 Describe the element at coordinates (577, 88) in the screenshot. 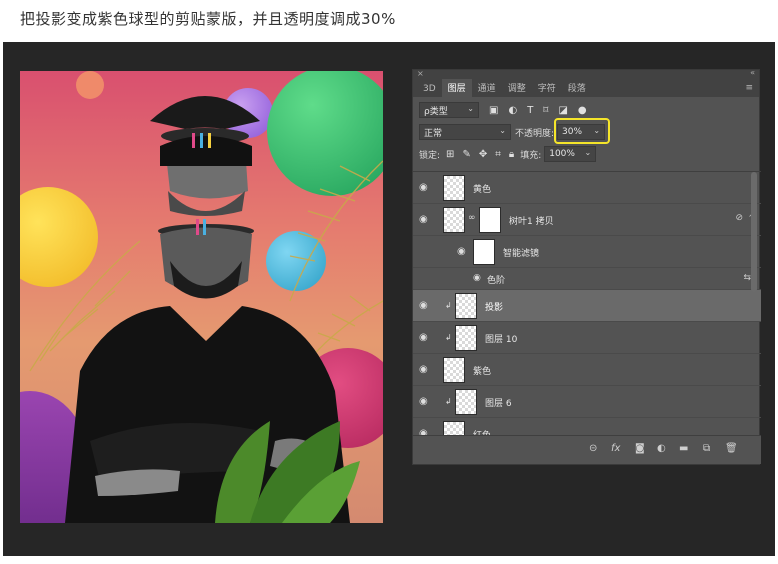

I see `tab-paragraph: 段落` at that location.